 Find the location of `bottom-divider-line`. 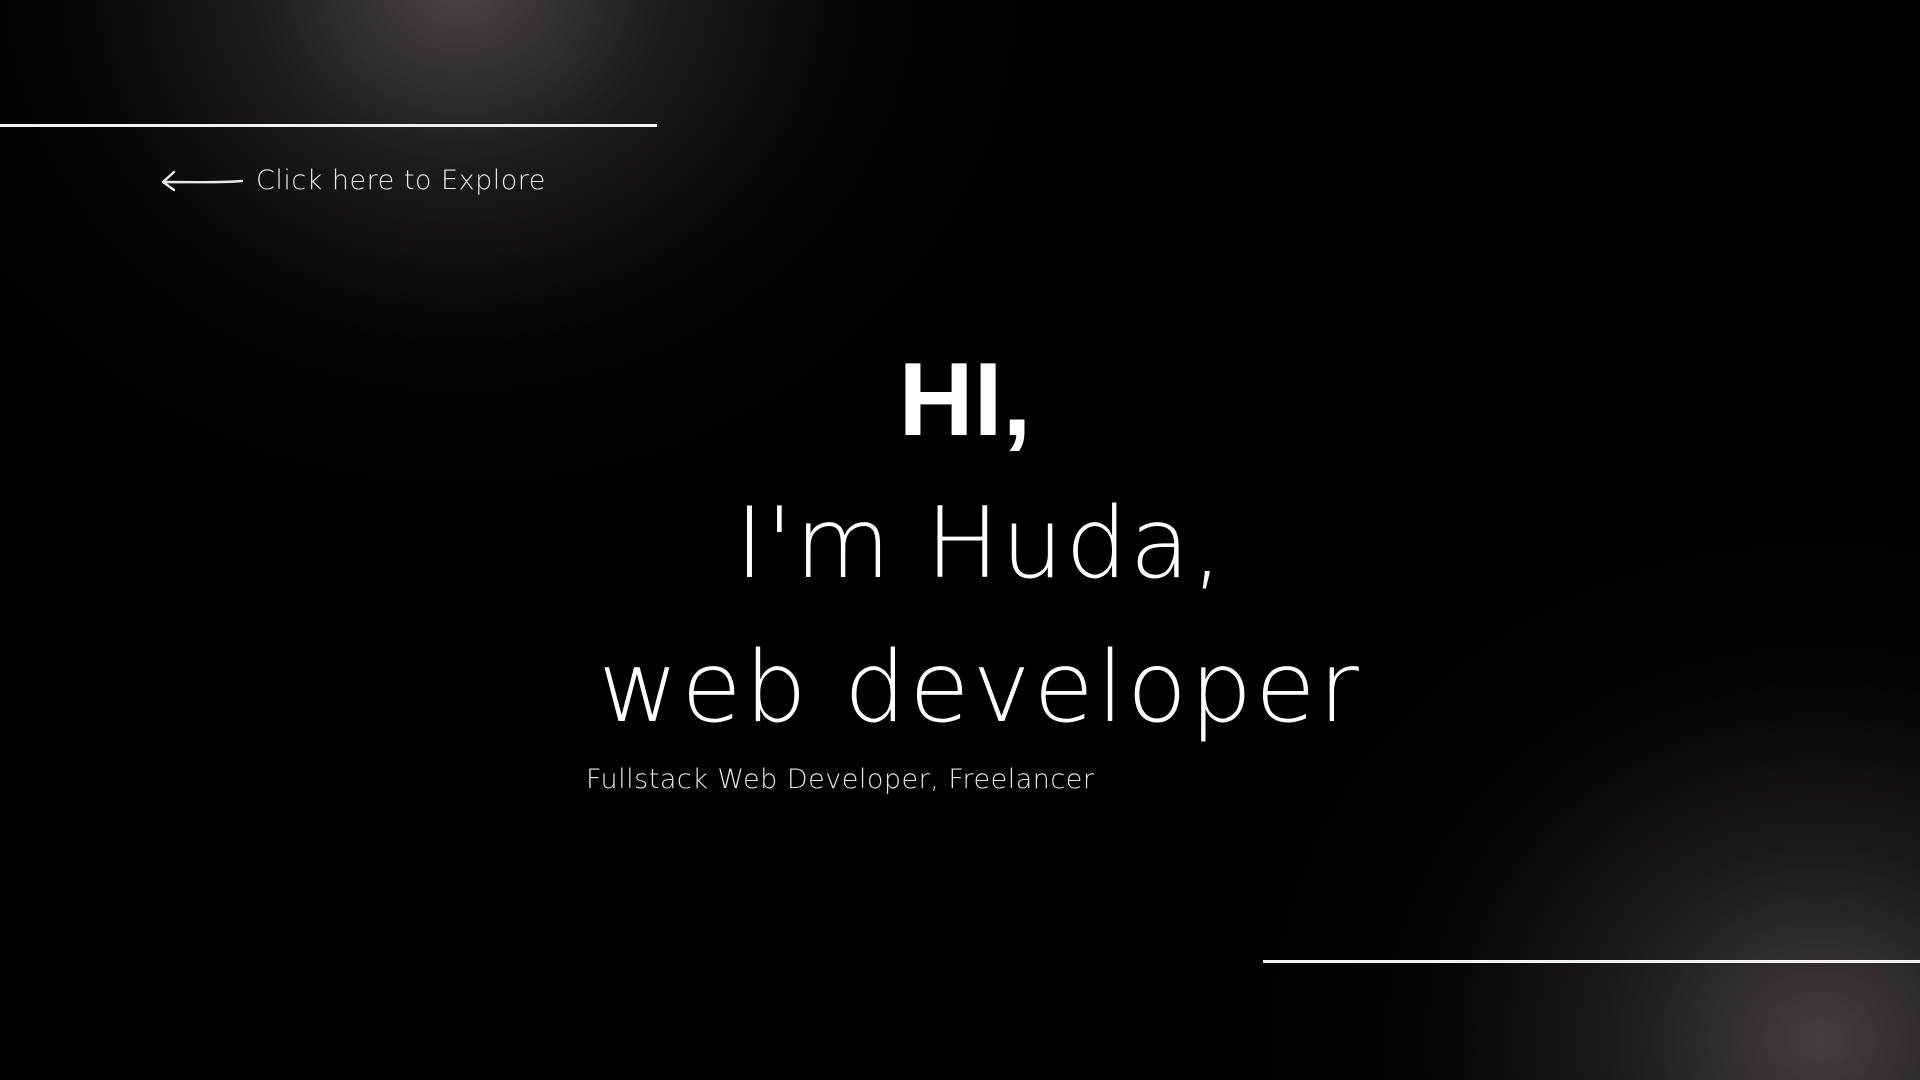

bottom-divider-line is located at coordinates (1591, 961).